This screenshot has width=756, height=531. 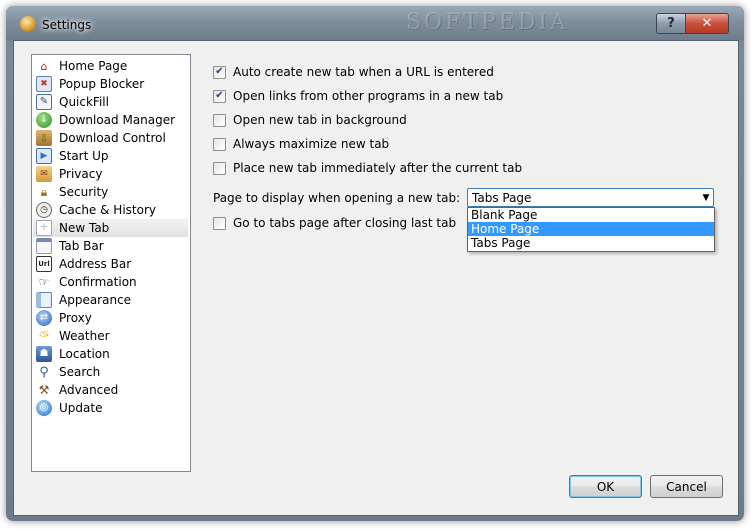 I want to click on sidebar-item-search: ⚲ Search, so click(x=110, y=372).